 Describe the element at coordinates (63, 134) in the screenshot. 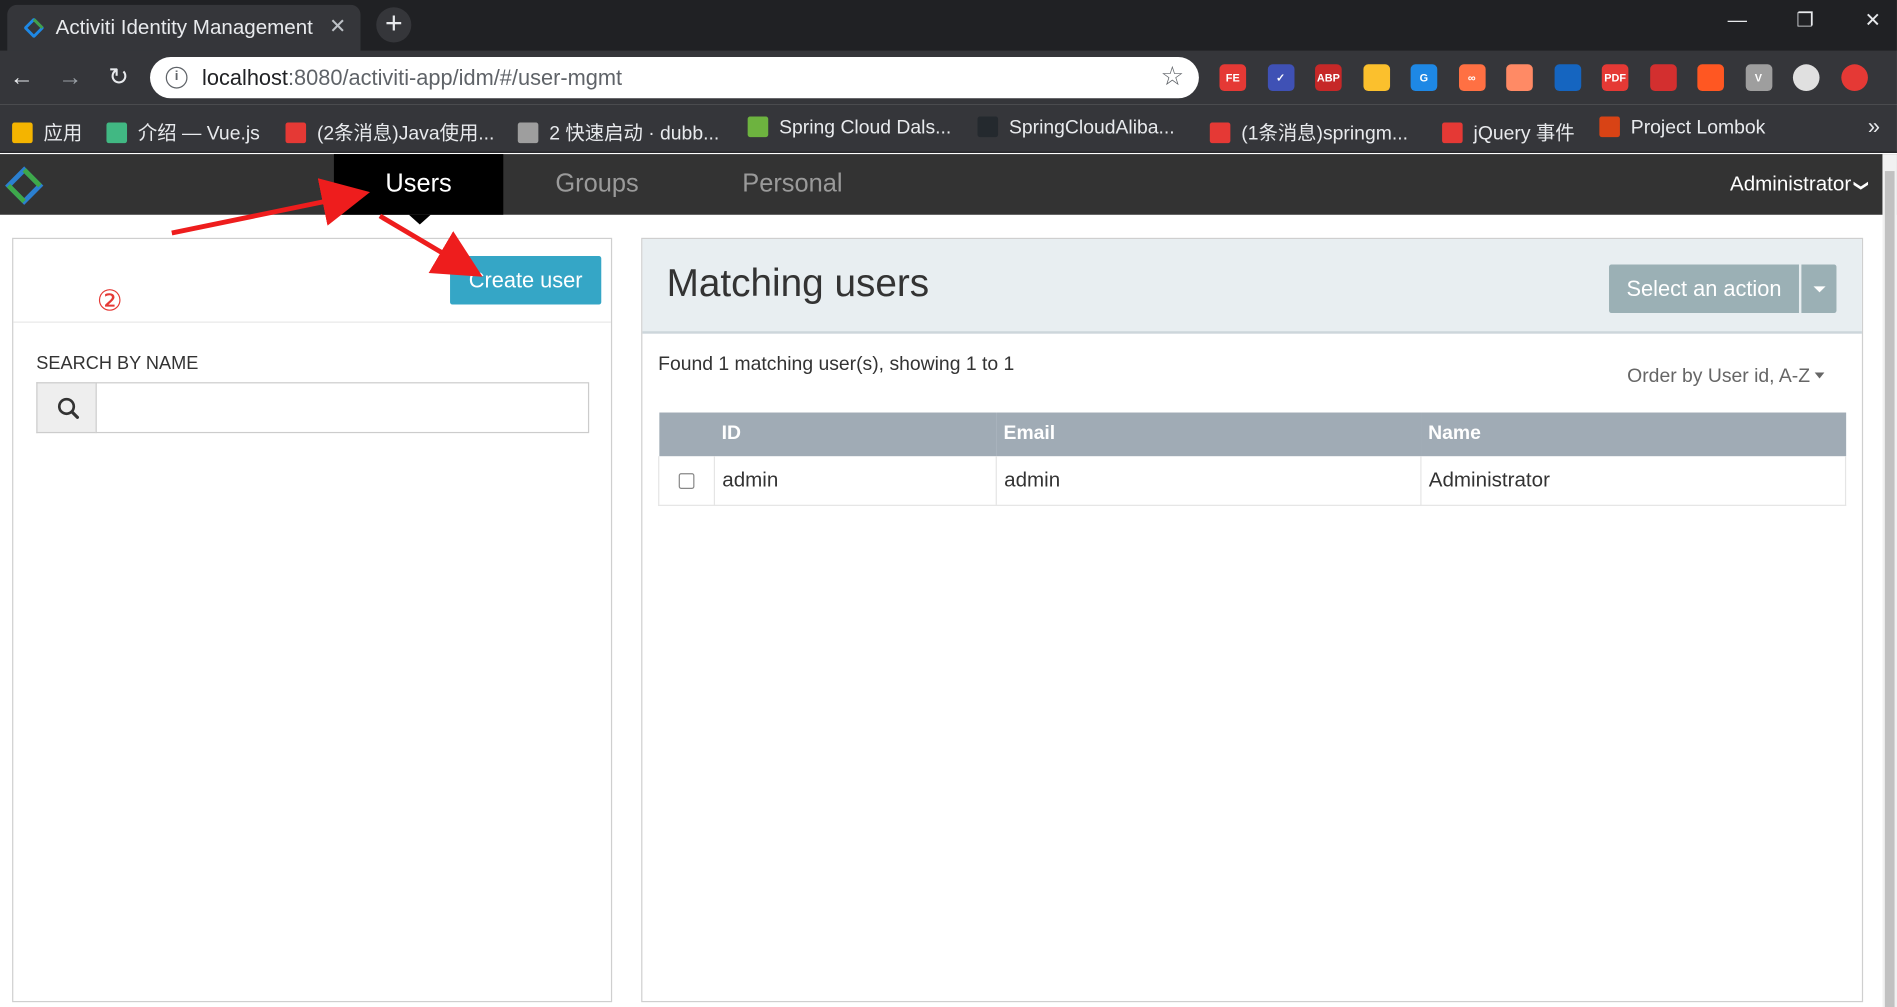

I see `bookmark-label: 应用` at that location.